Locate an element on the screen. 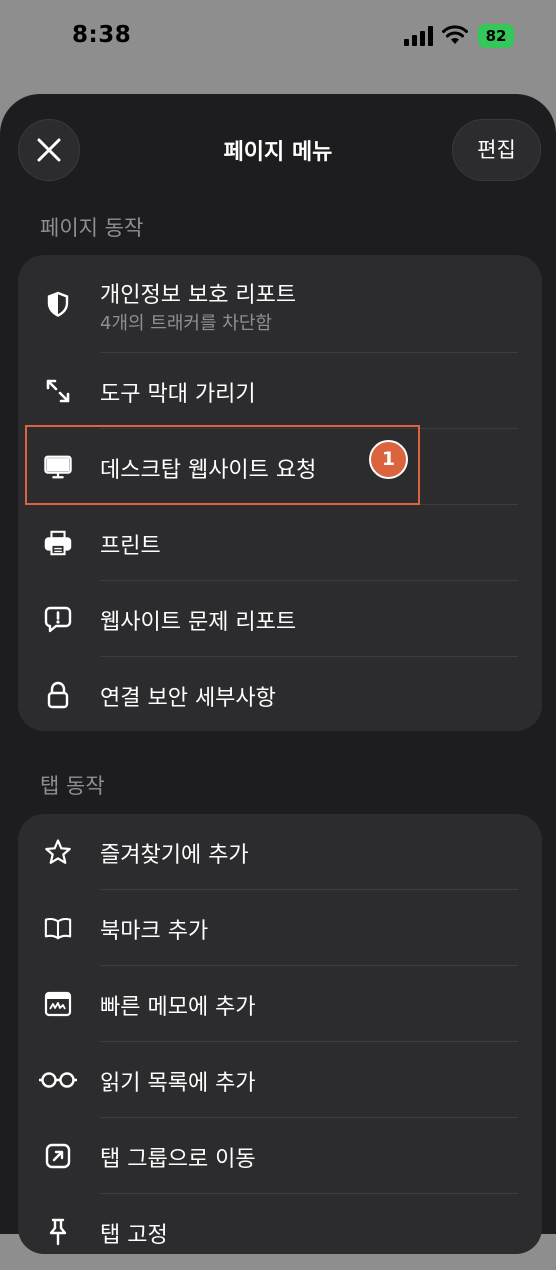 The image size is (556, 1270). menu-item-connection-security: 연결 보안 세부사항 is located at coordinates (280, 695).